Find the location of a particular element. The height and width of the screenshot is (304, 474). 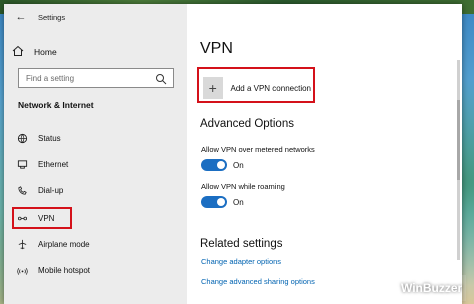

roaming-option-label: Allow VPN while roaming is located at coordinates (243, 186).